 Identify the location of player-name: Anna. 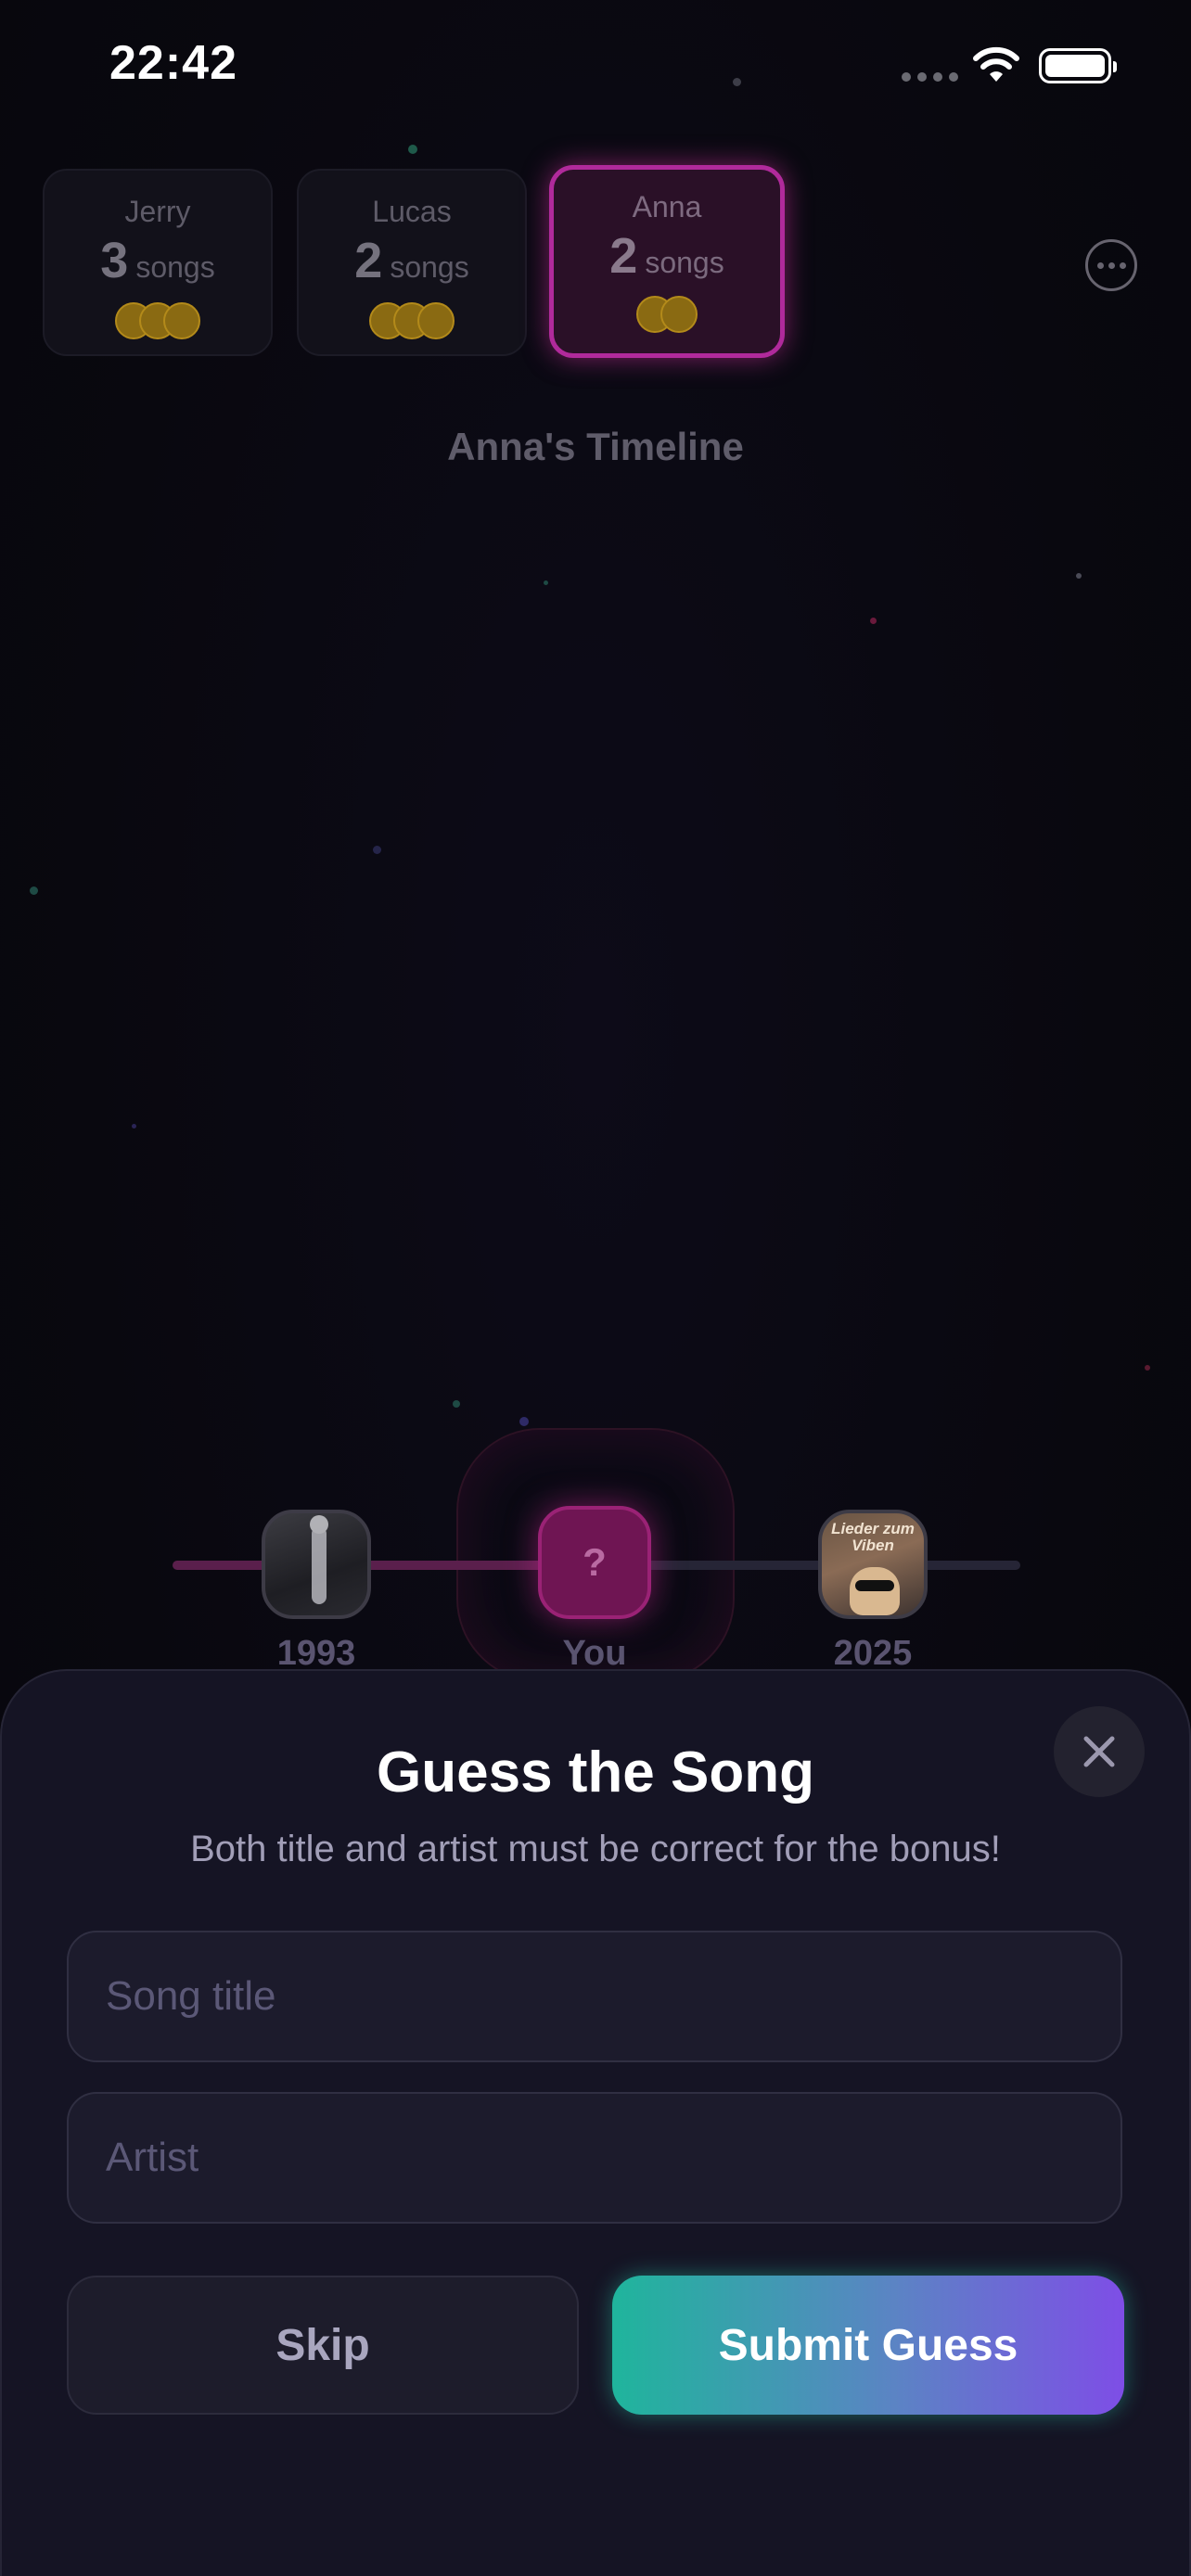
(667, 207).